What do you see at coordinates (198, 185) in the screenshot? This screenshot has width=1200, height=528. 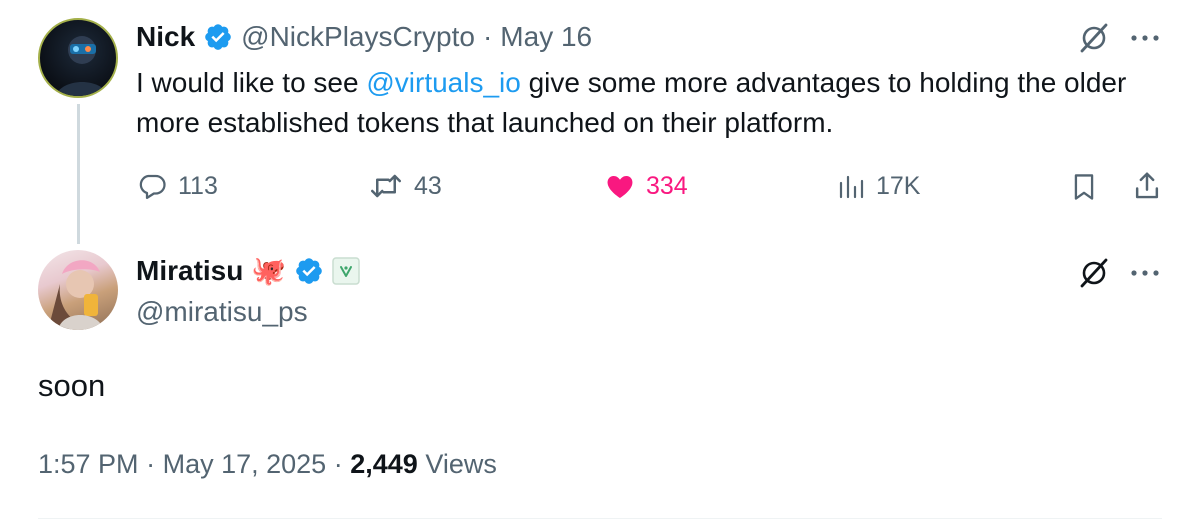 I see `reply-count: 113` at bounding box center [198, 185].